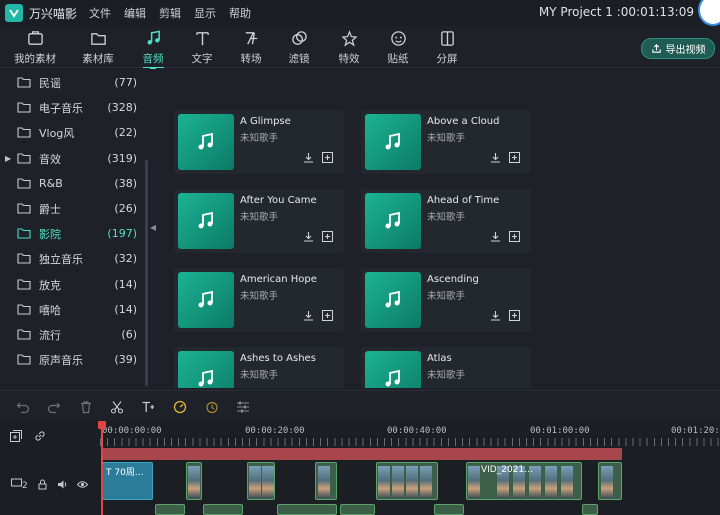 The width and height of the screenshot is (720, 515). I want to click on tab-my-media: 我的素材, so click(35, 47).